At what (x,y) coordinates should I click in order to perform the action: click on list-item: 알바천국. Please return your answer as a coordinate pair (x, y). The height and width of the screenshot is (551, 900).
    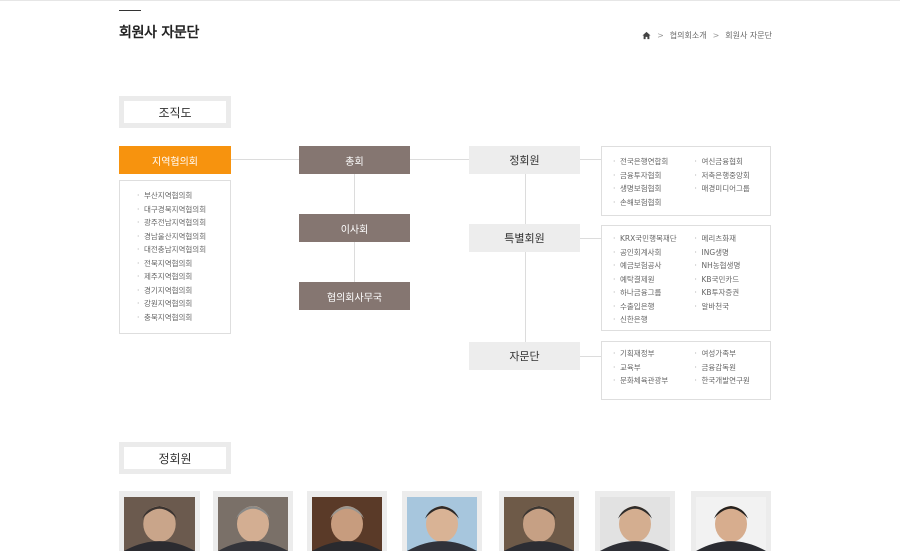
    Looking at the image, I should click on (733, 307).